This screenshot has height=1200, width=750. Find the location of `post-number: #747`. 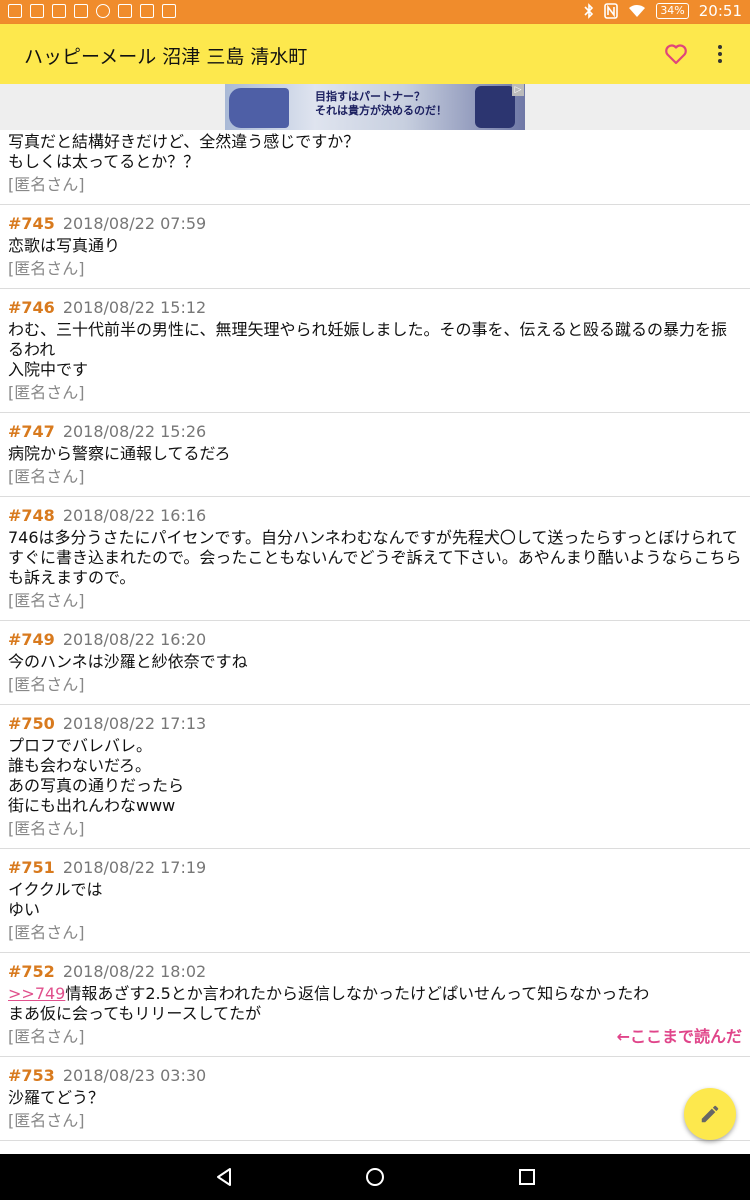

post-number: #747 is located at coordinates (31, 431).